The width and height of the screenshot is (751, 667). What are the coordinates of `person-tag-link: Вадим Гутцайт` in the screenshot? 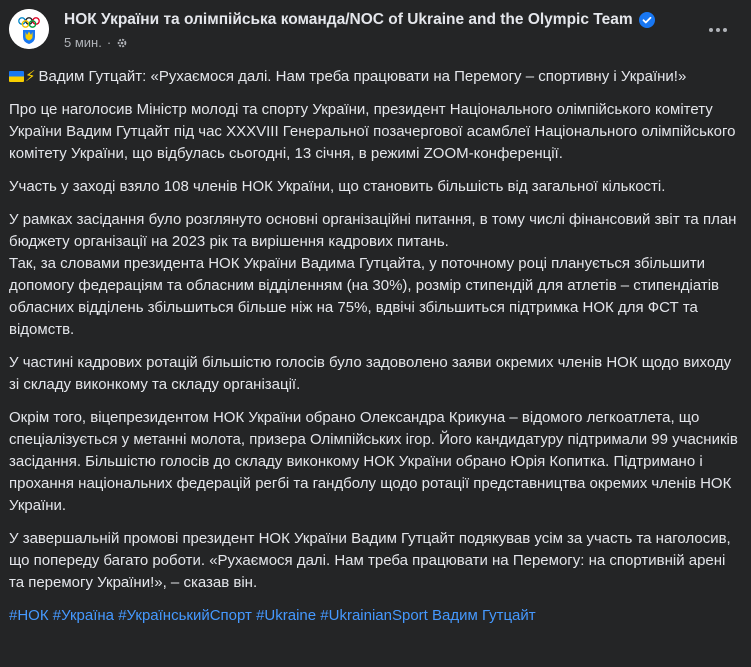 It's located at (484, 615).